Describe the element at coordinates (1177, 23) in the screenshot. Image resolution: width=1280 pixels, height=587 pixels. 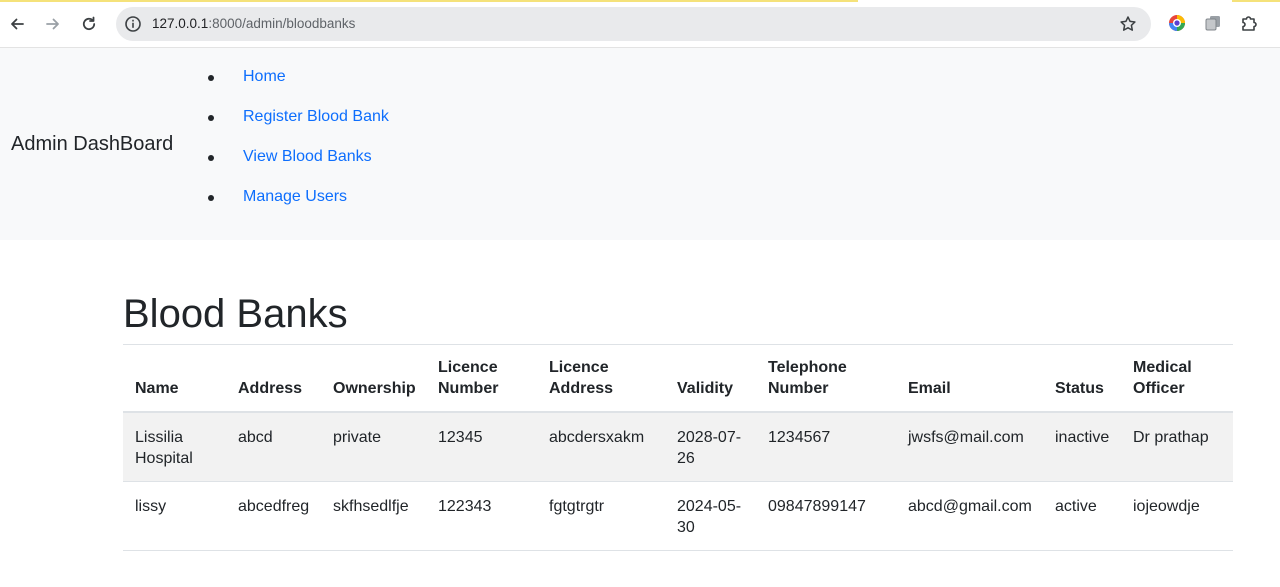
I see `color-extension-icon` at that location.